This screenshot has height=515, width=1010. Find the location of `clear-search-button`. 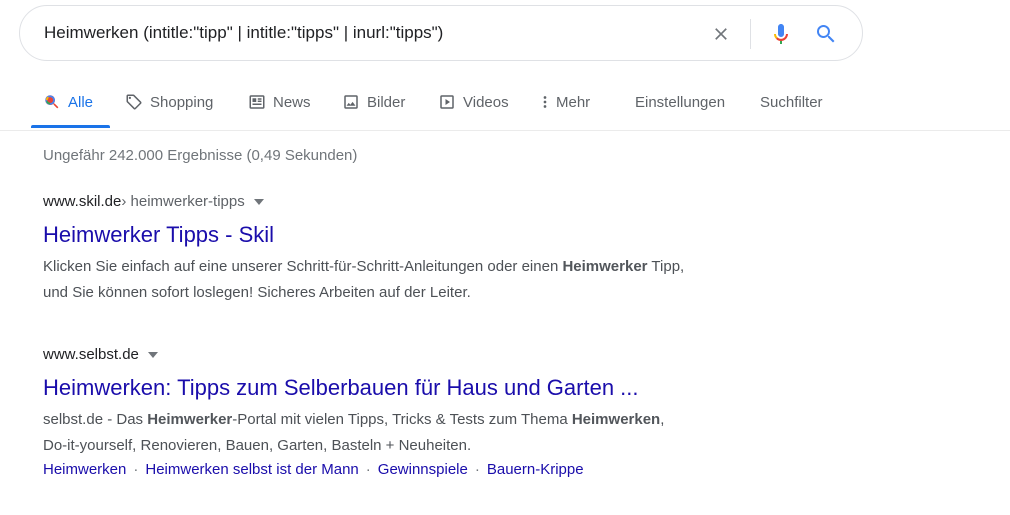

clear-search-button is located at coordinates (721, 34).